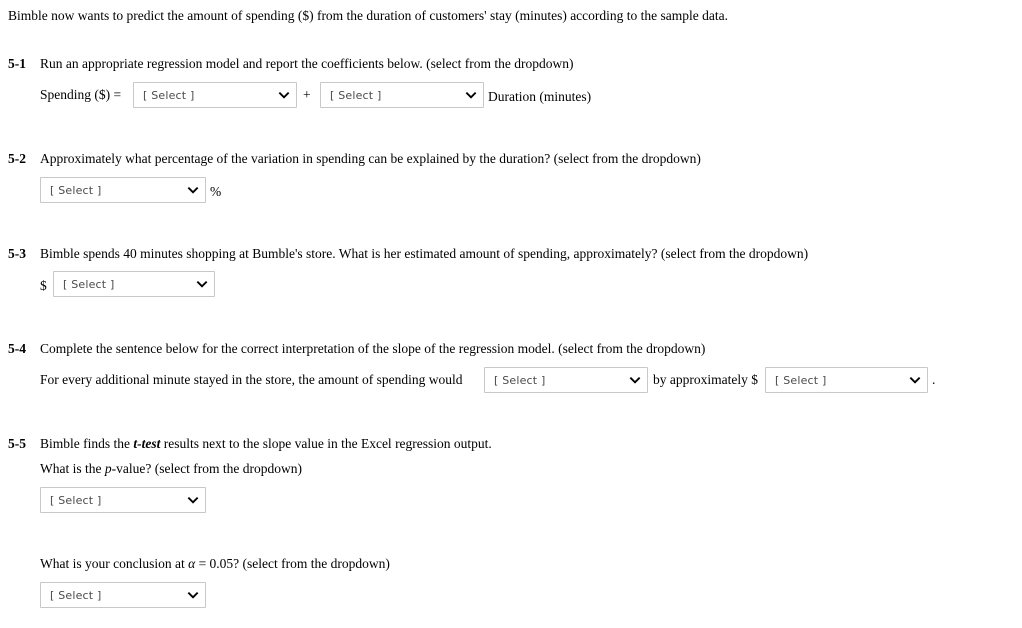 The width and height of the screenshot is (1022, 628). What do you see at coordinates (207, 468) in the screenshot?
I see `sub-prompt-post: -value? (select from the dropdown)` at bounding box center [207, 468].